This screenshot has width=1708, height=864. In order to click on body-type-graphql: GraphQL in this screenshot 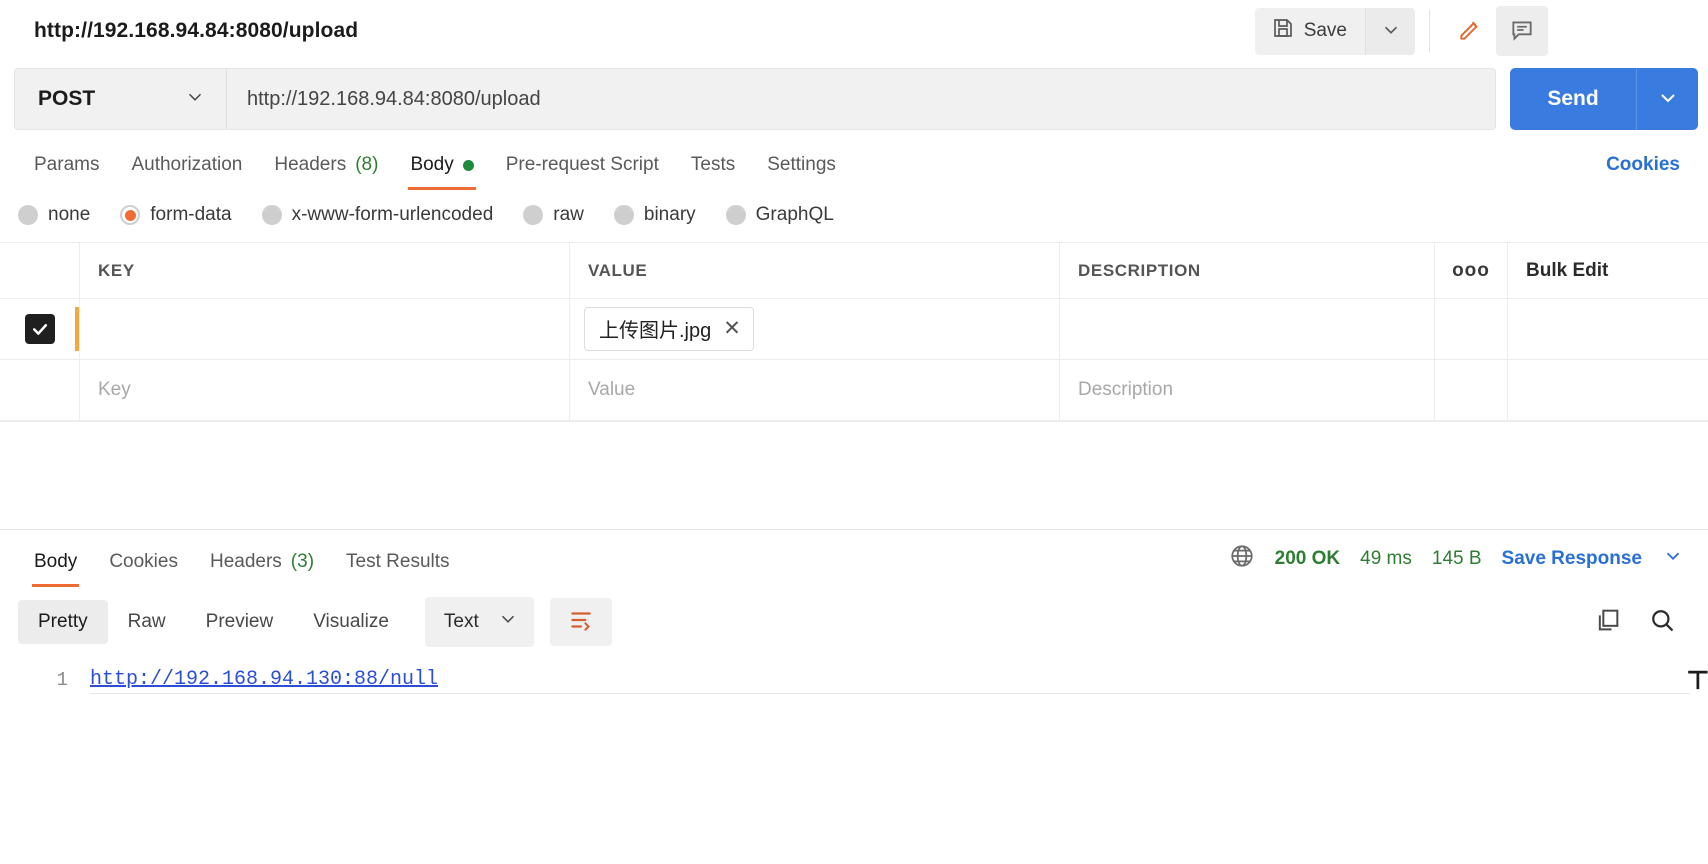, I will do `click(779, 215)`.